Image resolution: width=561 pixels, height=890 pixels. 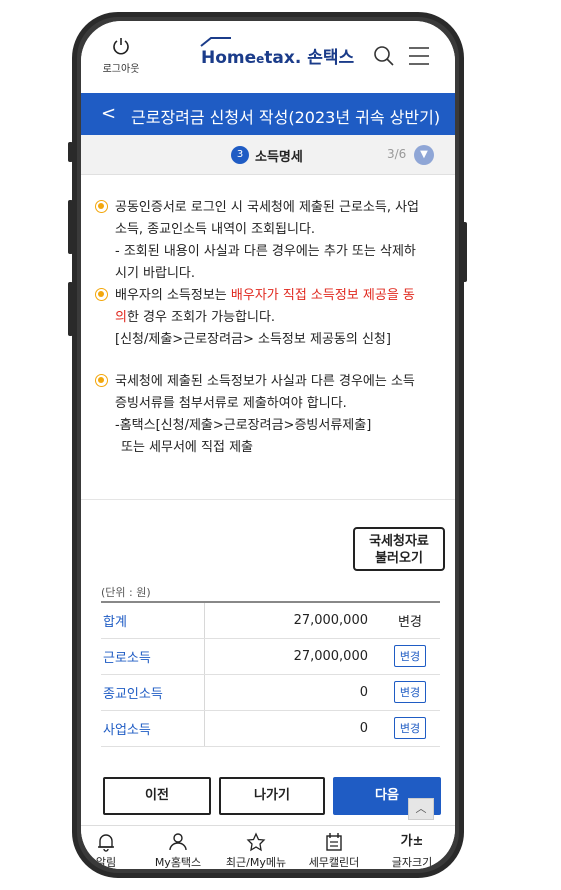 What do you see at coordinates (121, 317) in the screenshot?
I see `notice-text-highlight: 의` at bounding box center [121, 317].